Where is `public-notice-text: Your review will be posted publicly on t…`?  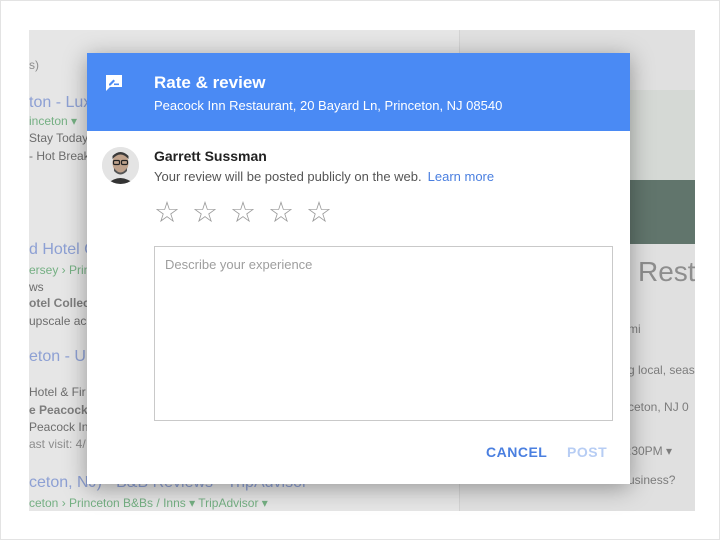 public-notice-text: Your review will be posted publicly on t… is located at coordinates (288, 176).